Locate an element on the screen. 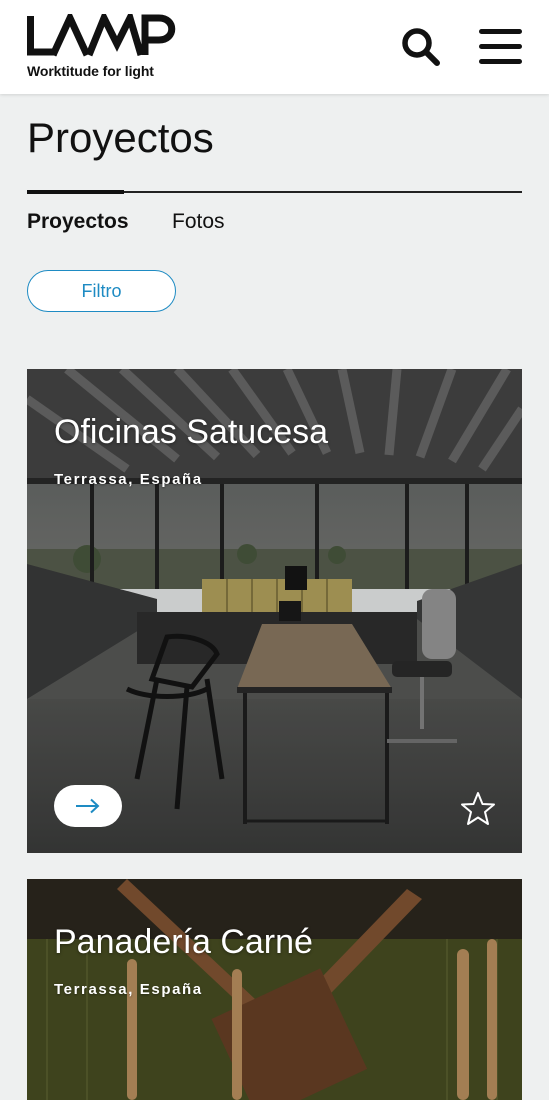 The height and width of the screenshot is (1100, 549). arrow-right-icon is located at coordinates (88, 806).